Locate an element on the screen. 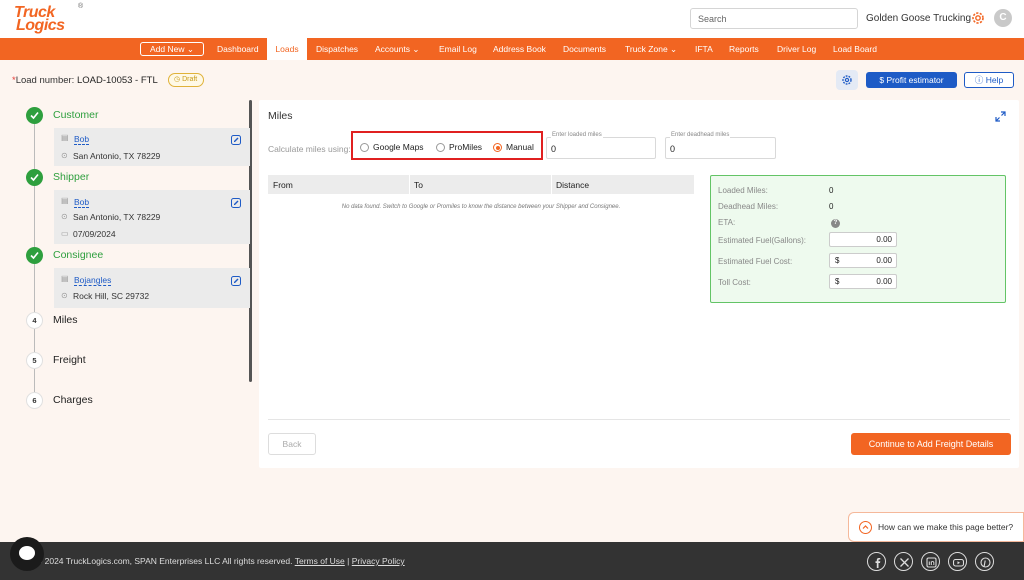 The width and height of the screenshot is (1024, 580). currency-symbol: $ is located at coordinates (837, 281).